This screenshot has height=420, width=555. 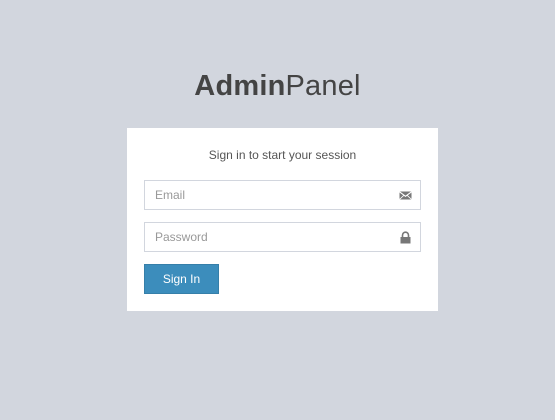 I want to click on password-field-group, so click(x=282, y=237).